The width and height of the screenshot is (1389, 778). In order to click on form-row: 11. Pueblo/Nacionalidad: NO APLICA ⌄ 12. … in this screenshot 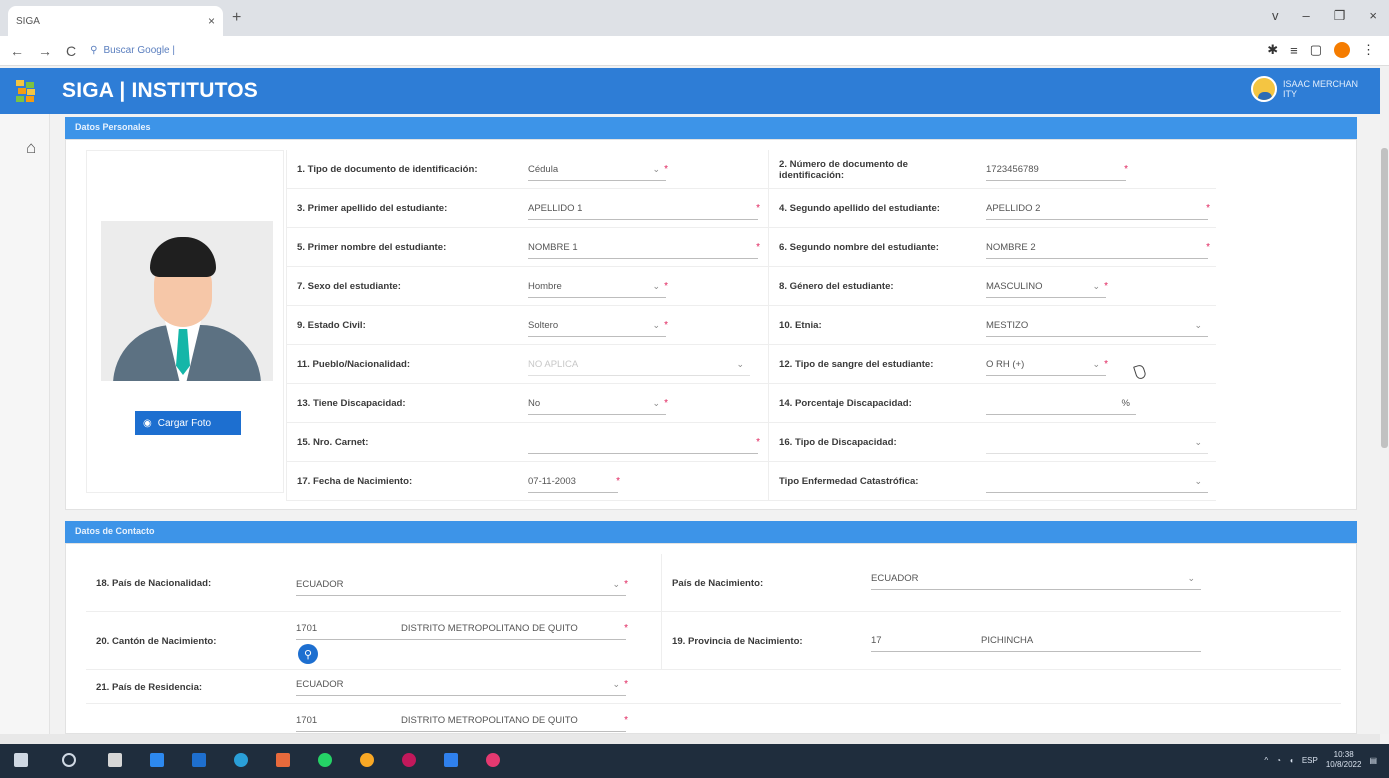, I will do `click(751, 364)`.